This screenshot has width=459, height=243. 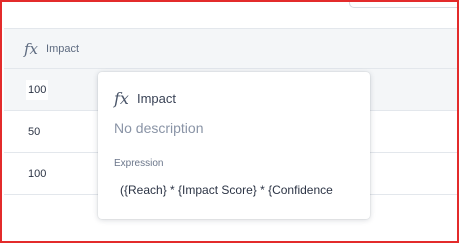 I want to click on popover-title: fx Impact, so click(x=234, y=98).